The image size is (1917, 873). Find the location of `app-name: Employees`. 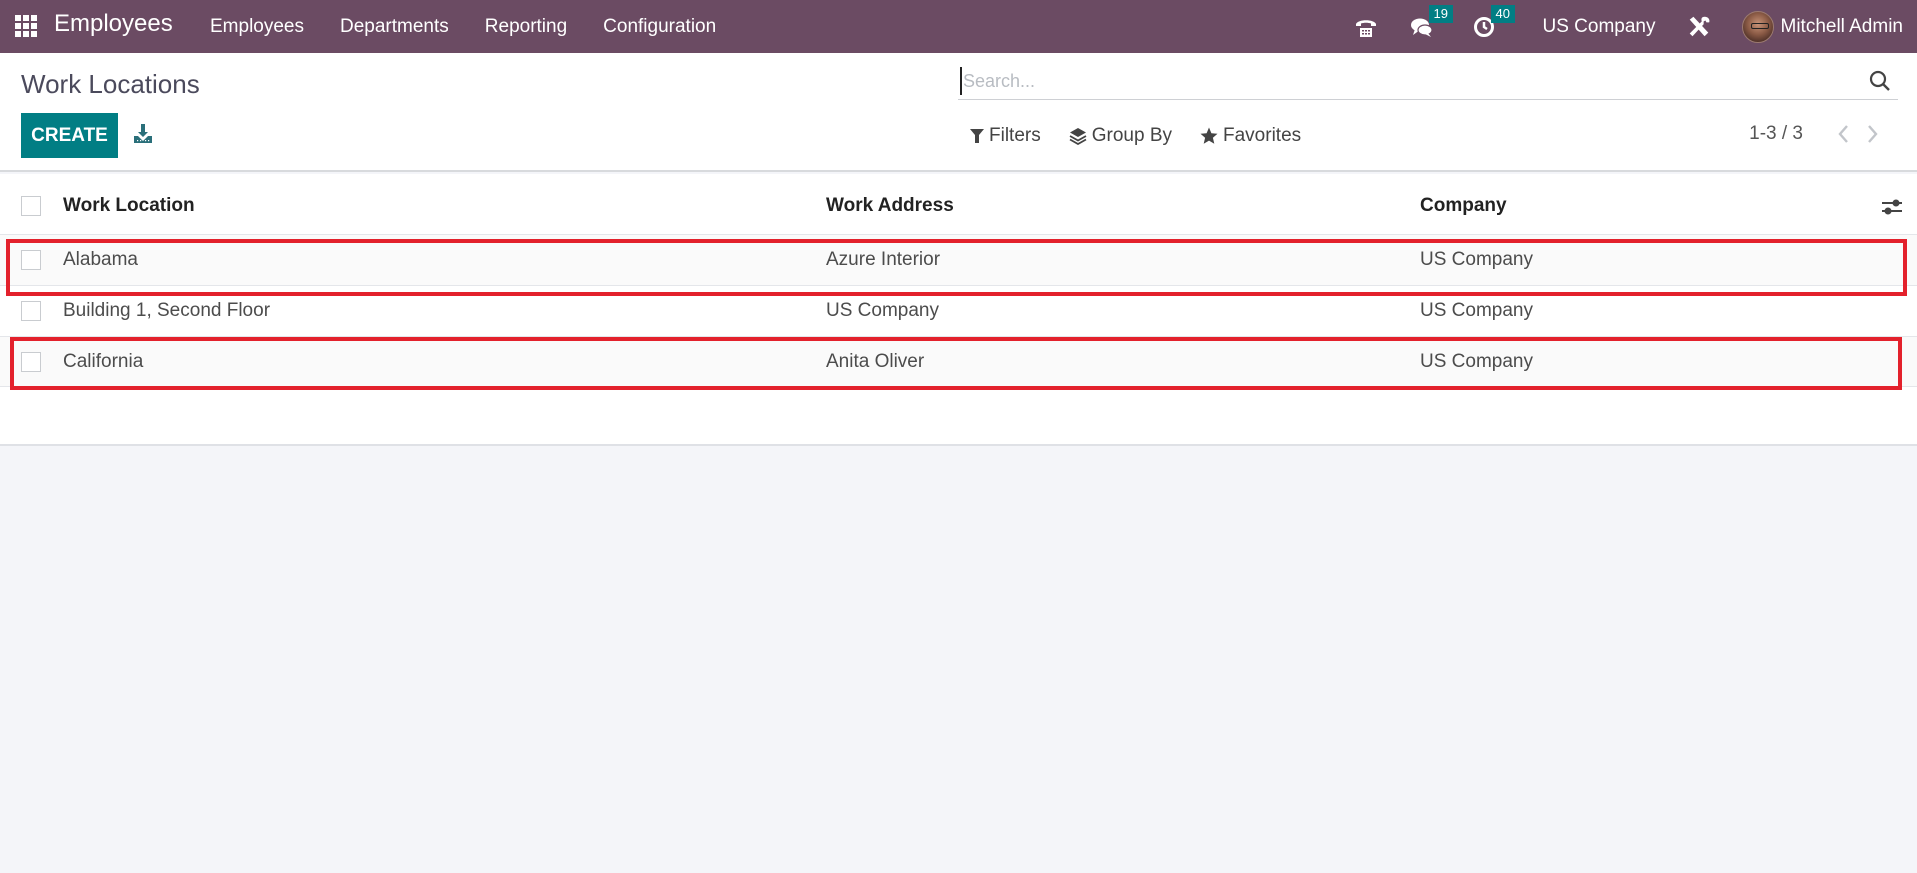

app-name: Employees is located at coordinates (113, 24).